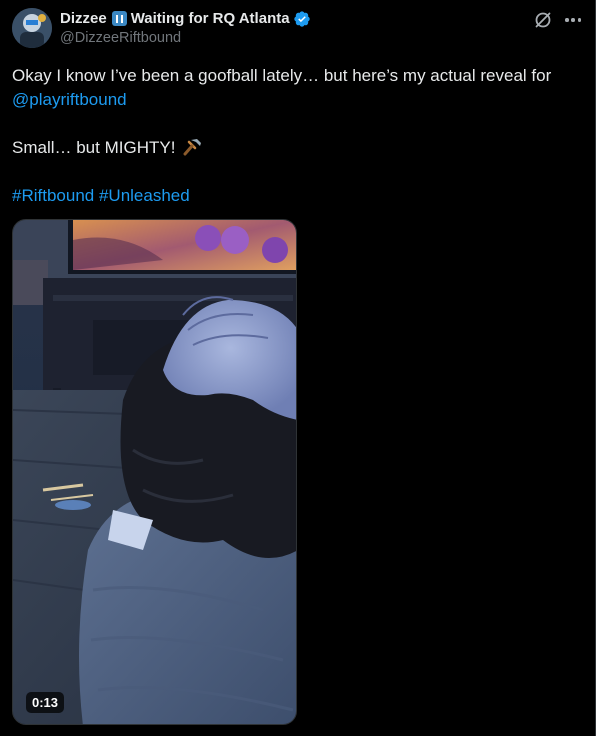 This screenshot has width=596, height=736. Describe the element at coordinates (302, 19) in the screenshot. I see `verified-badge-icon` at that location.